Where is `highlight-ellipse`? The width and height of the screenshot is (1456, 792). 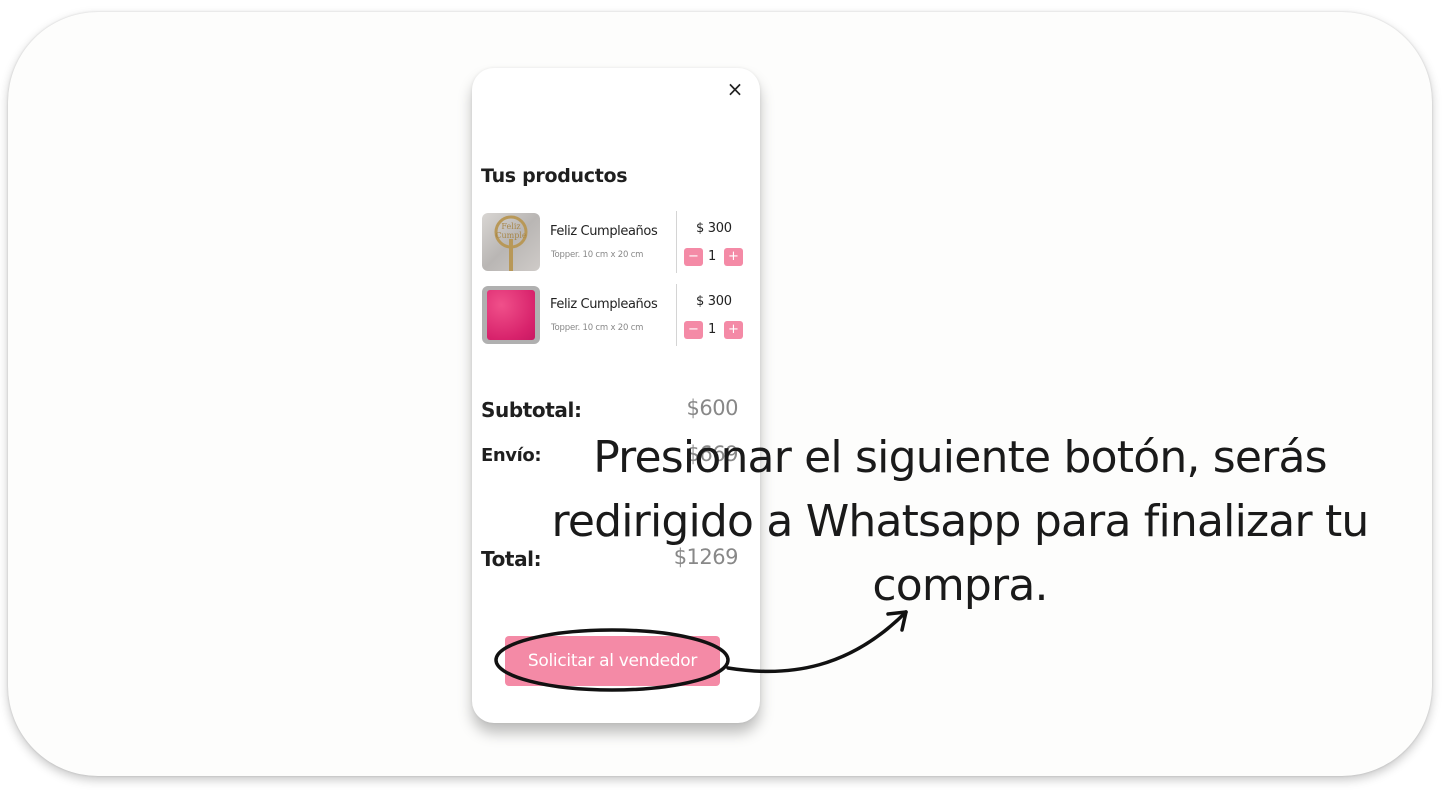 highlight-ellipse is located at coordinates (612, 660).